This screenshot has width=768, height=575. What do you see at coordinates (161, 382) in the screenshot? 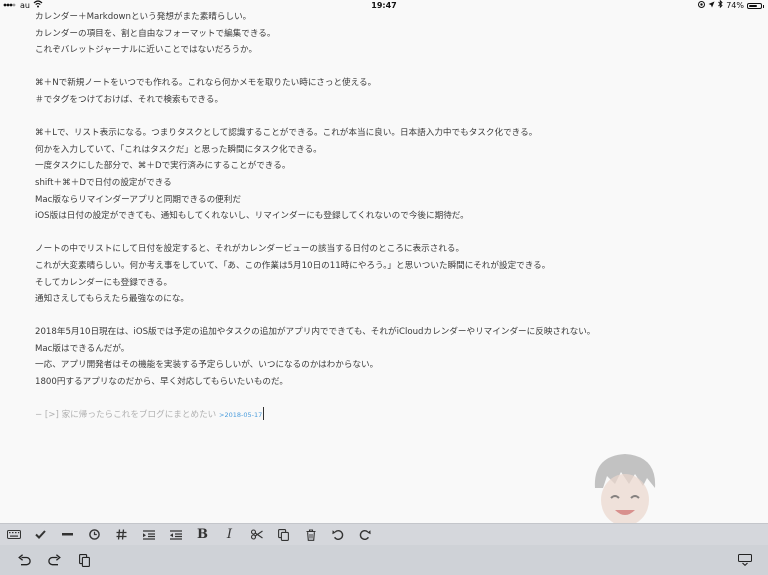
I see `note-line: 1800円するアプリなのだから、早く対応してもらいたいものだ。` at bounding box center [161, 382].